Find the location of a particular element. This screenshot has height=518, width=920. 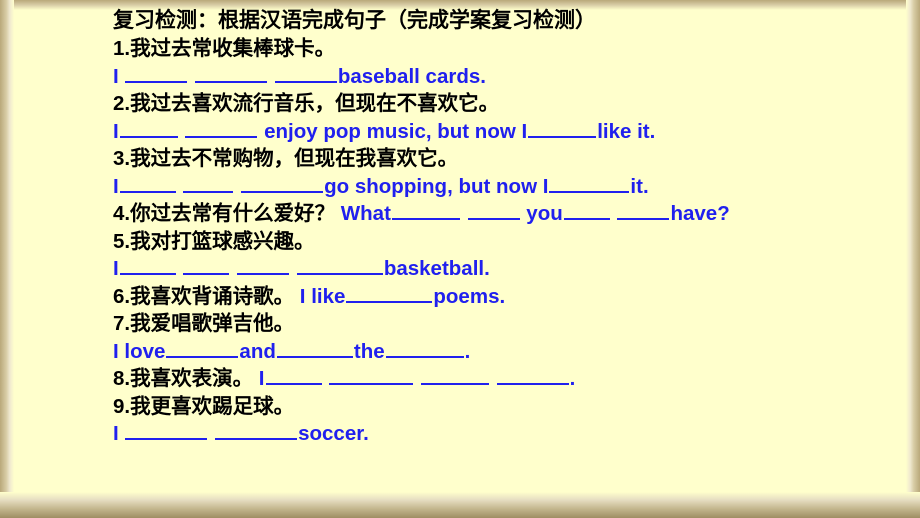

exercise-english: I like poems. is located at coordinates (399, 296).